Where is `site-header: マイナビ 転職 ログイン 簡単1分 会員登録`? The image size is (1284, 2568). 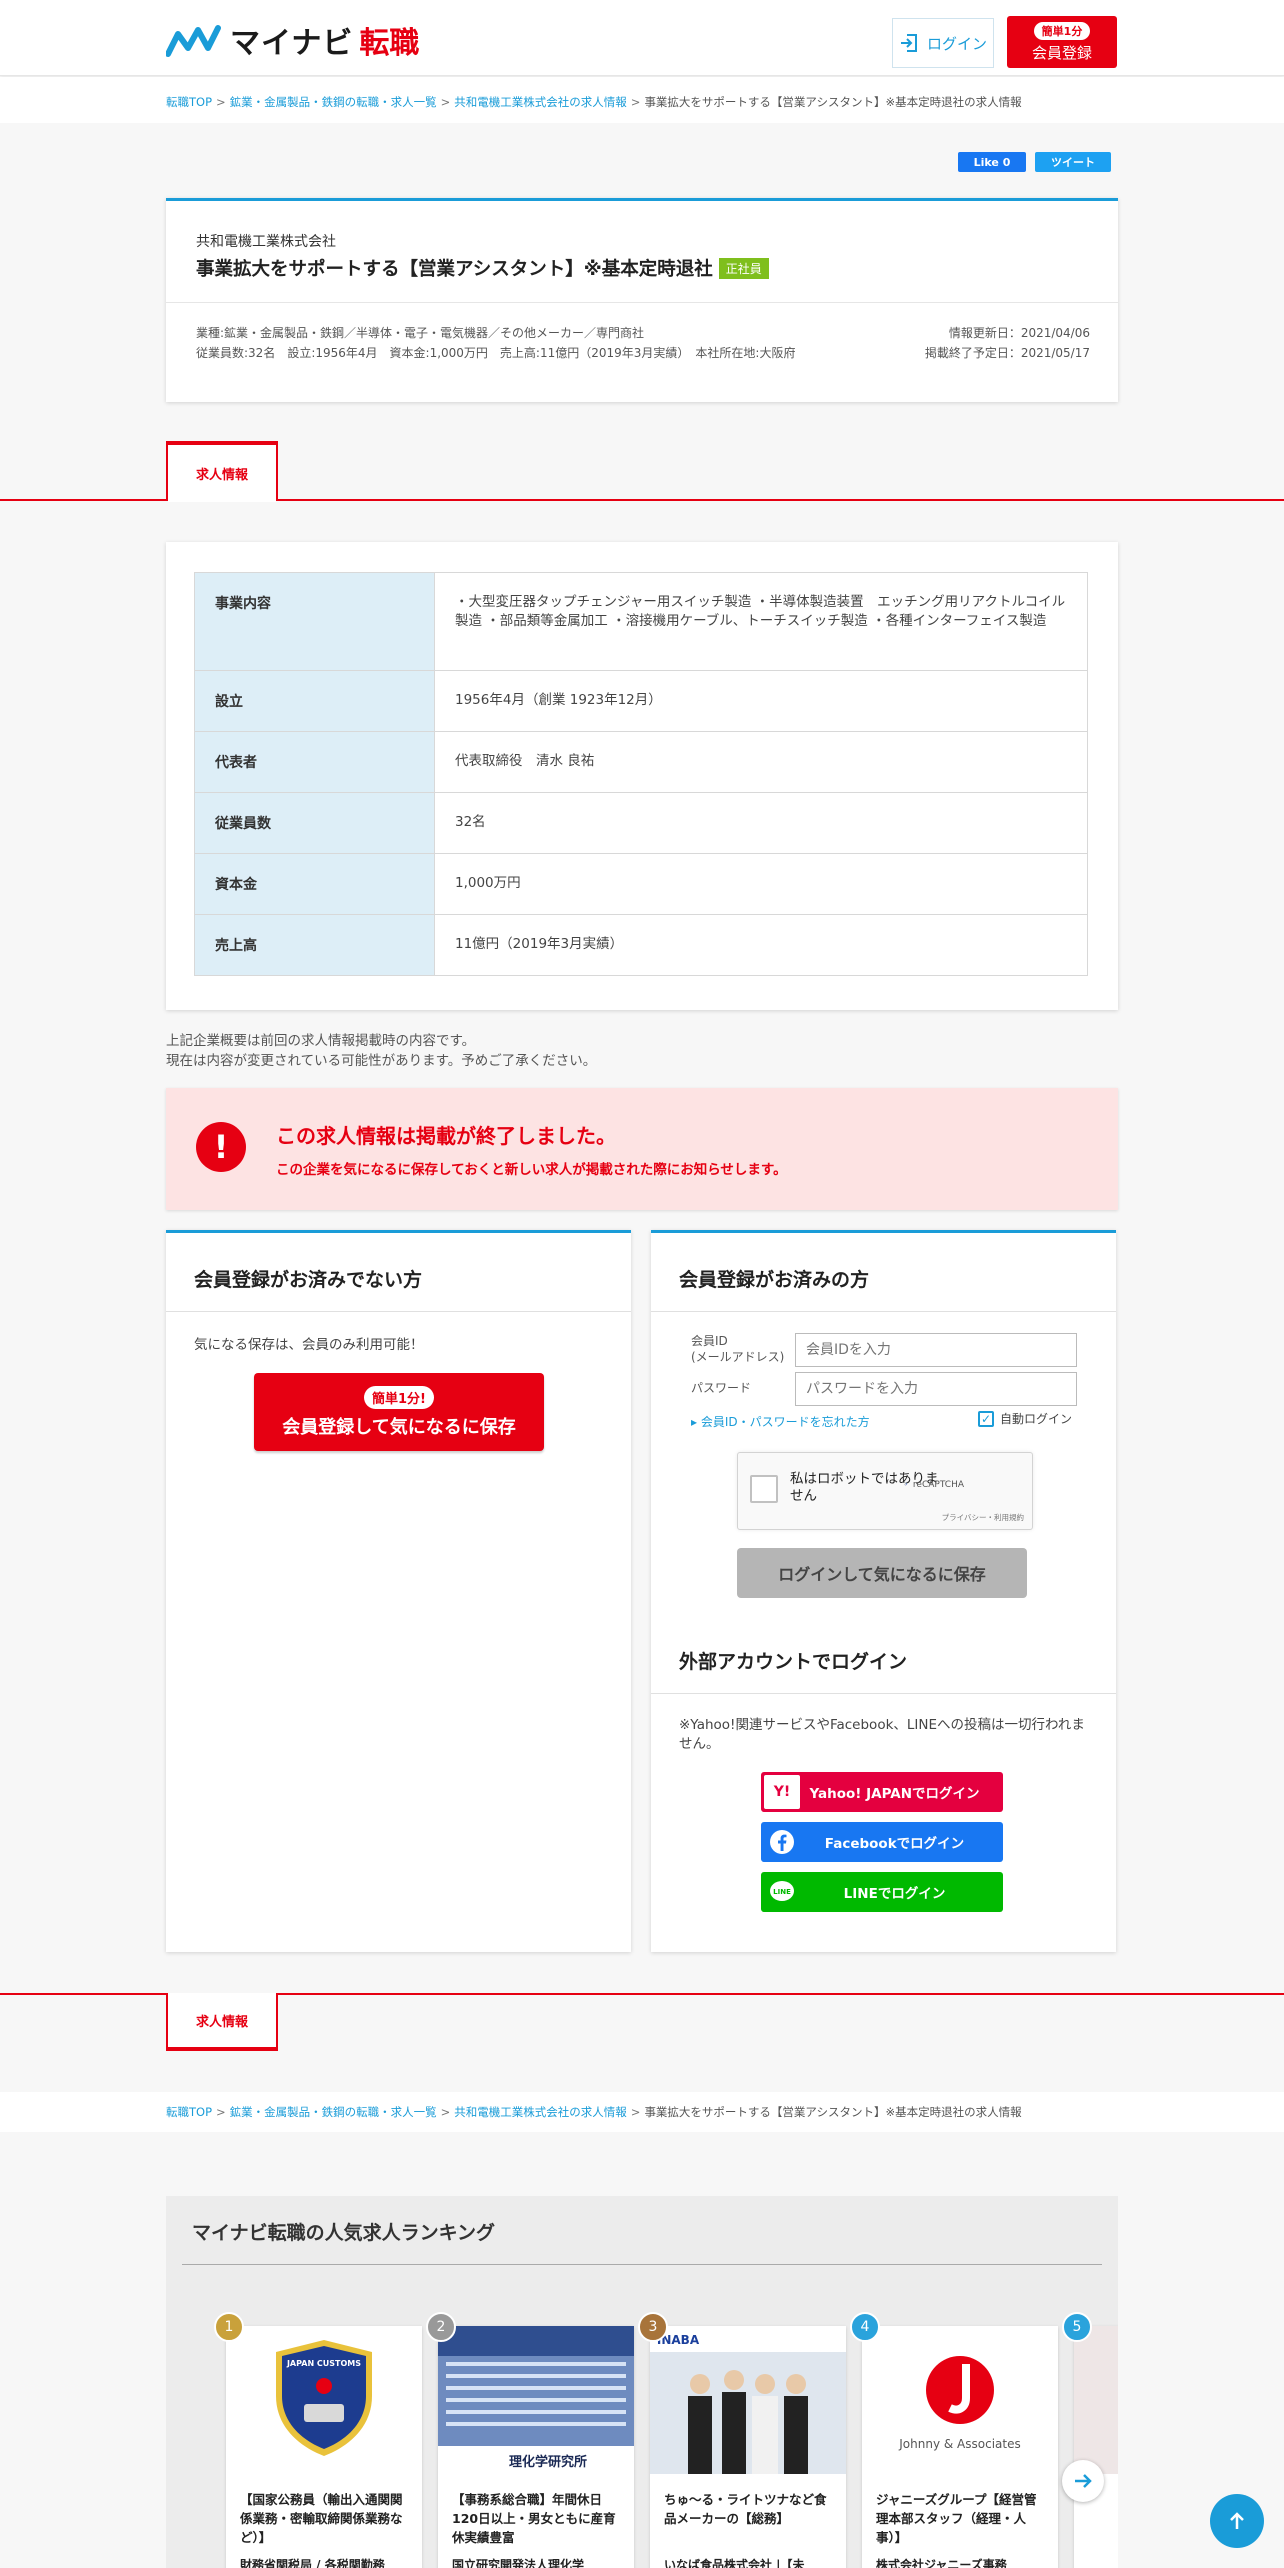
site-header: マイナビ 転職 ログイン 簡単1分 会員登録 is located at coordinates (642, 38).